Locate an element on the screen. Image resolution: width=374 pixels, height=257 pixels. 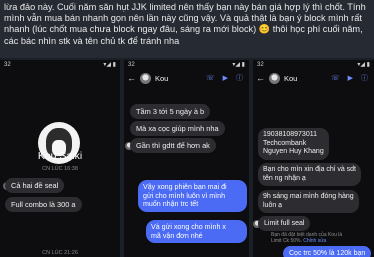
message-incoming: Full combo là 300 a is located at coordinates (43, 204).